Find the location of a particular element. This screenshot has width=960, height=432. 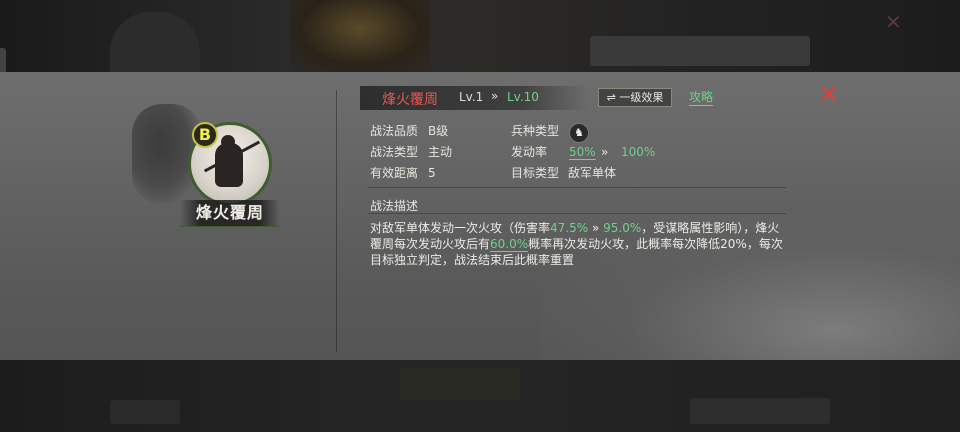

grade-badge: B is located at coordinates (205, 135).